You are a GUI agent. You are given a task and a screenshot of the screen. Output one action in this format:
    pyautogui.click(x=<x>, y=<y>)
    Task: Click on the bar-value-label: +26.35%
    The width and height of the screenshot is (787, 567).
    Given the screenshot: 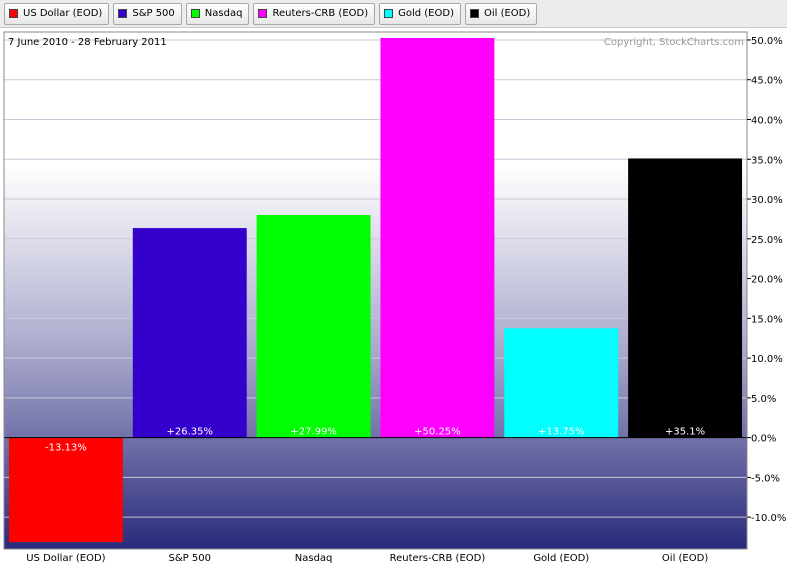 What is the action you would take?
    pyautogui.click(x=189, y=432)
    